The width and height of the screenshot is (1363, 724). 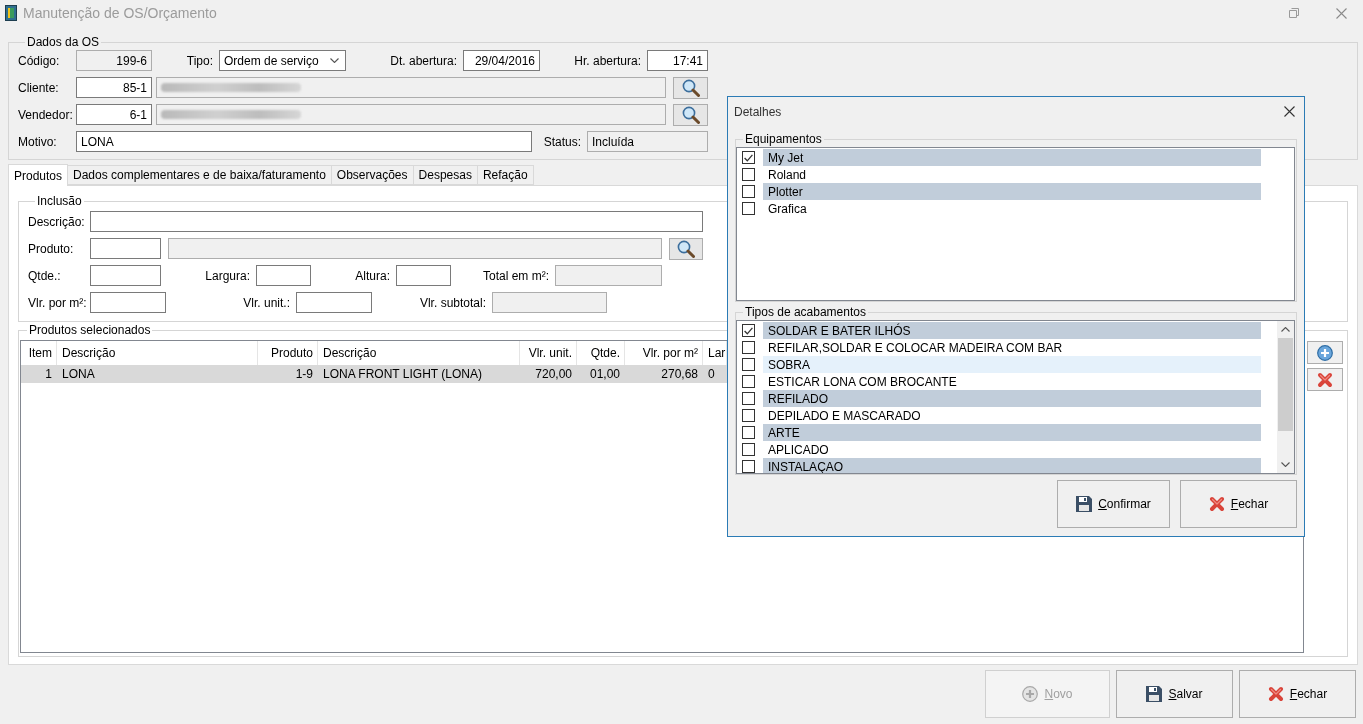 I want to click on description-field, so click(x=396, y=221).